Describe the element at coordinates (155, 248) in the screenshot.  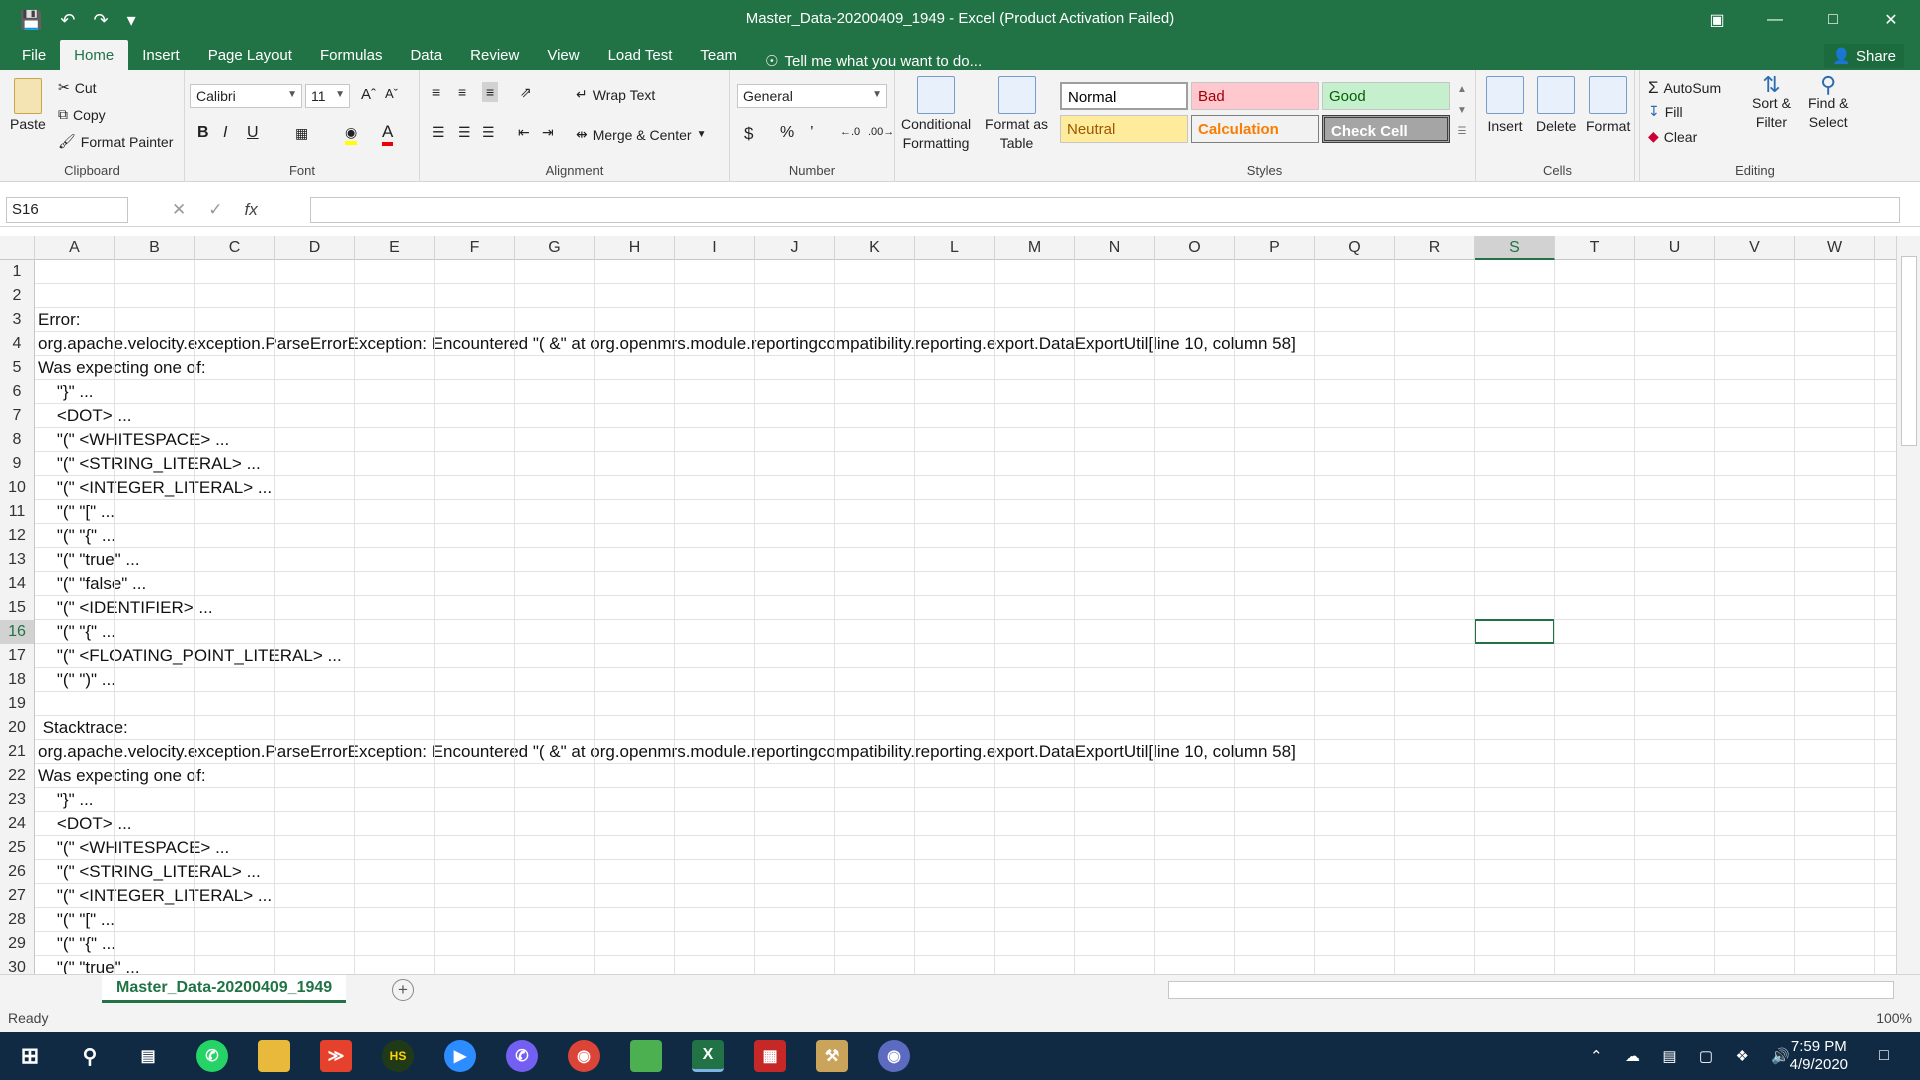
I see `column-header-b: B` at that location.